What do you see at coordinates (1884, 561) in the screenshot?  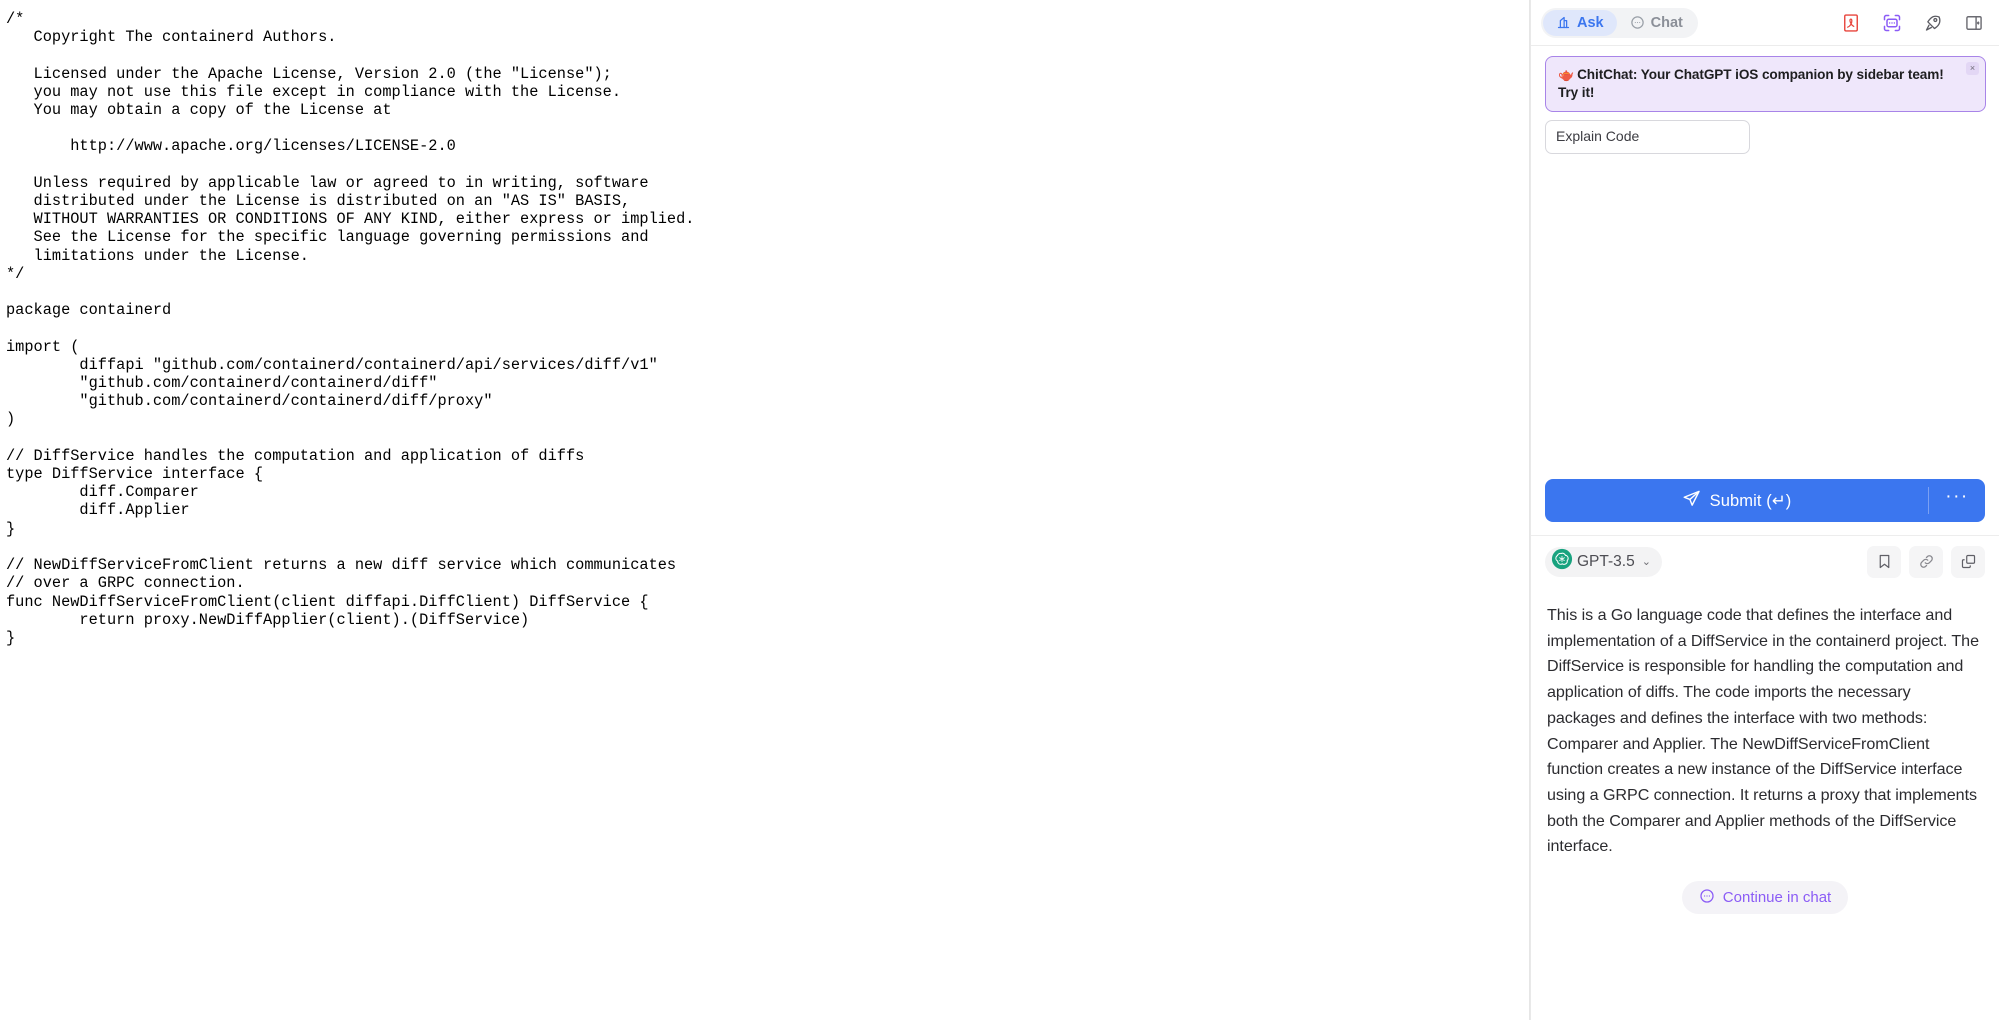 I see `bookmark-icon` at bounding box center [1884, 561].